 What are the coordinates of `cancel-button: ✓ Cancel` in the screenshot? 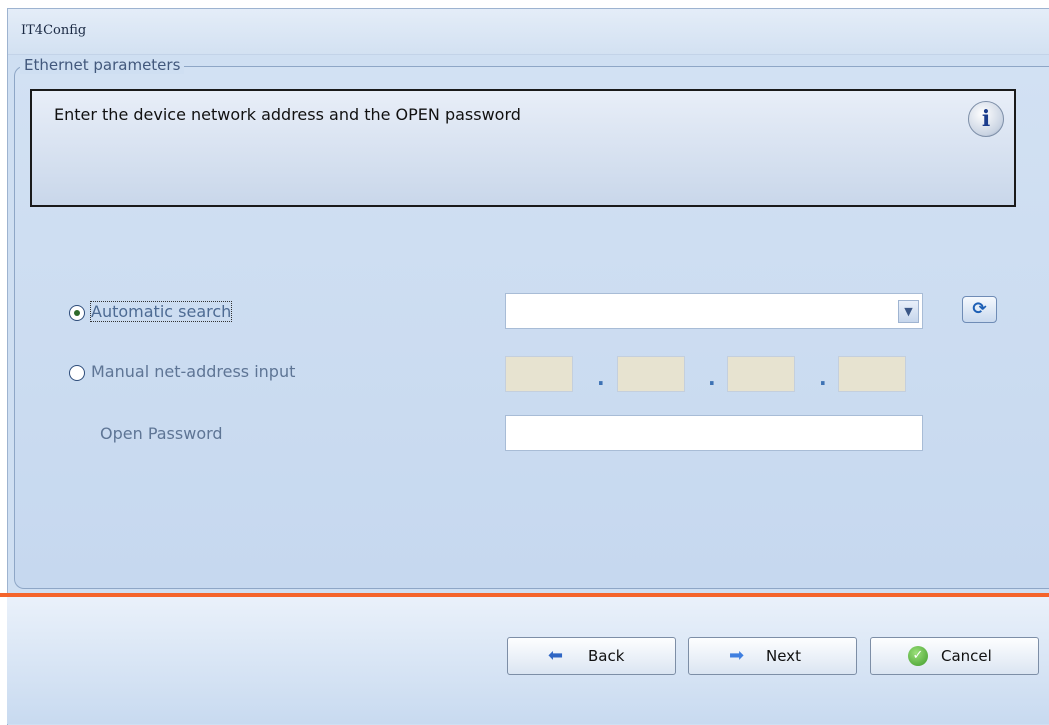 It's located at (954, 656).